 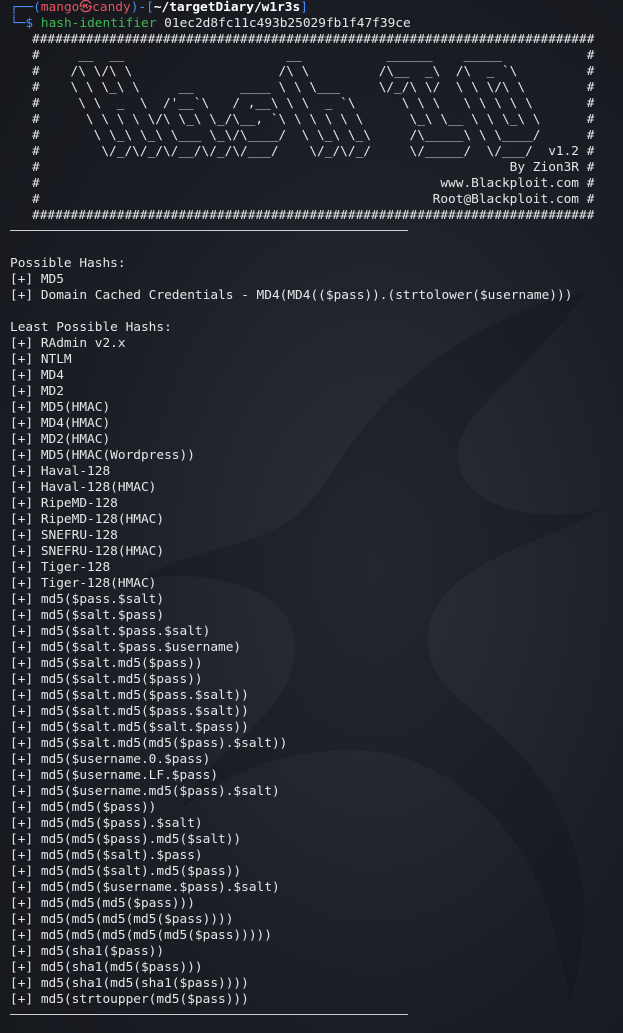 What do you see at coordinates (129, 727) in the screenshot?
I see `list-item: [+] md5($salt.md5($salt.$pass))` at bounding box center [129, 727].